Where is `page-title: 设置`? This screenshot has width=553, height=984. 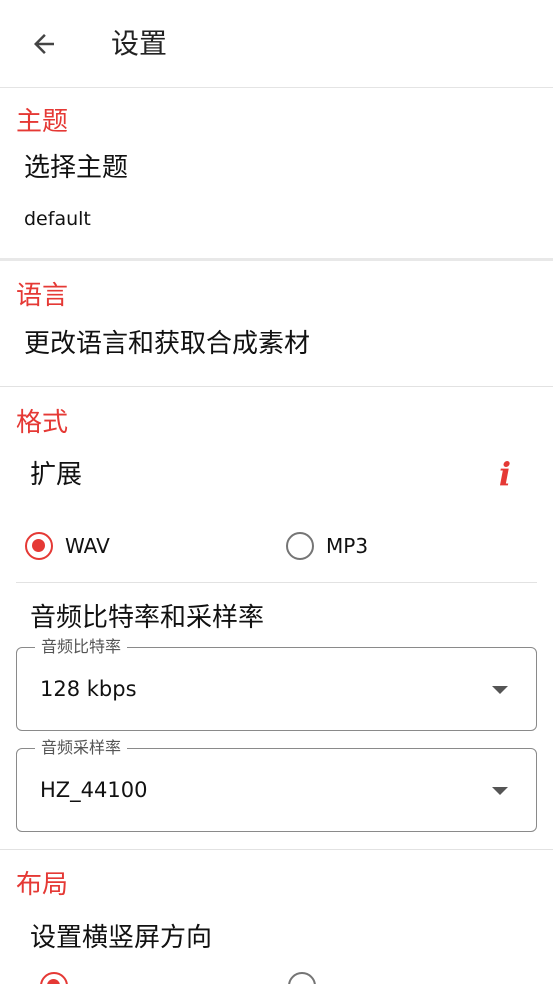 page-title: 设置 is located at coordinates (139, 43).